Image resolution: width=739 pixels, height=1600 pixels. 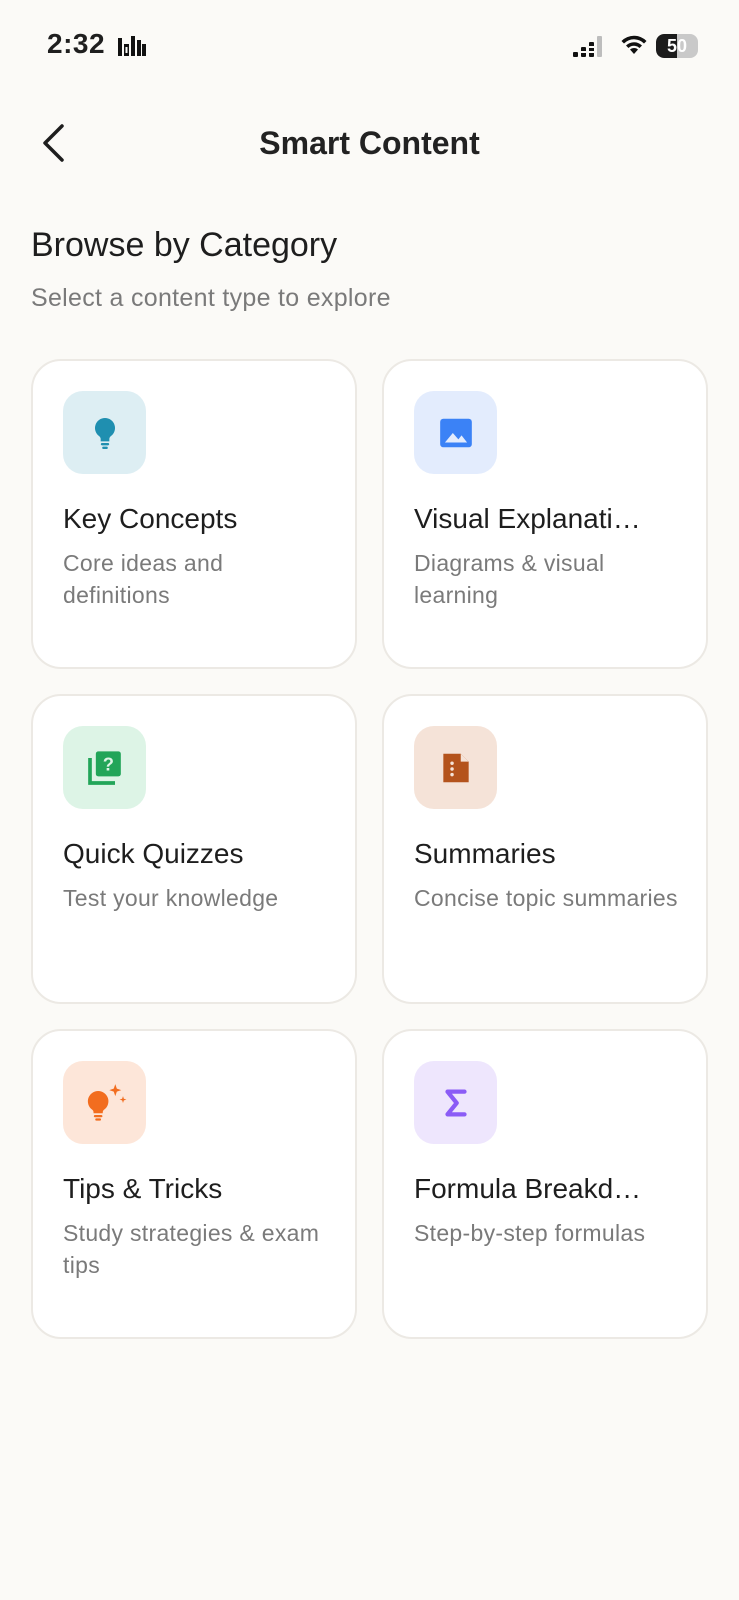 I want to click on battery-indicator: 50, so click(x=677, y=46).